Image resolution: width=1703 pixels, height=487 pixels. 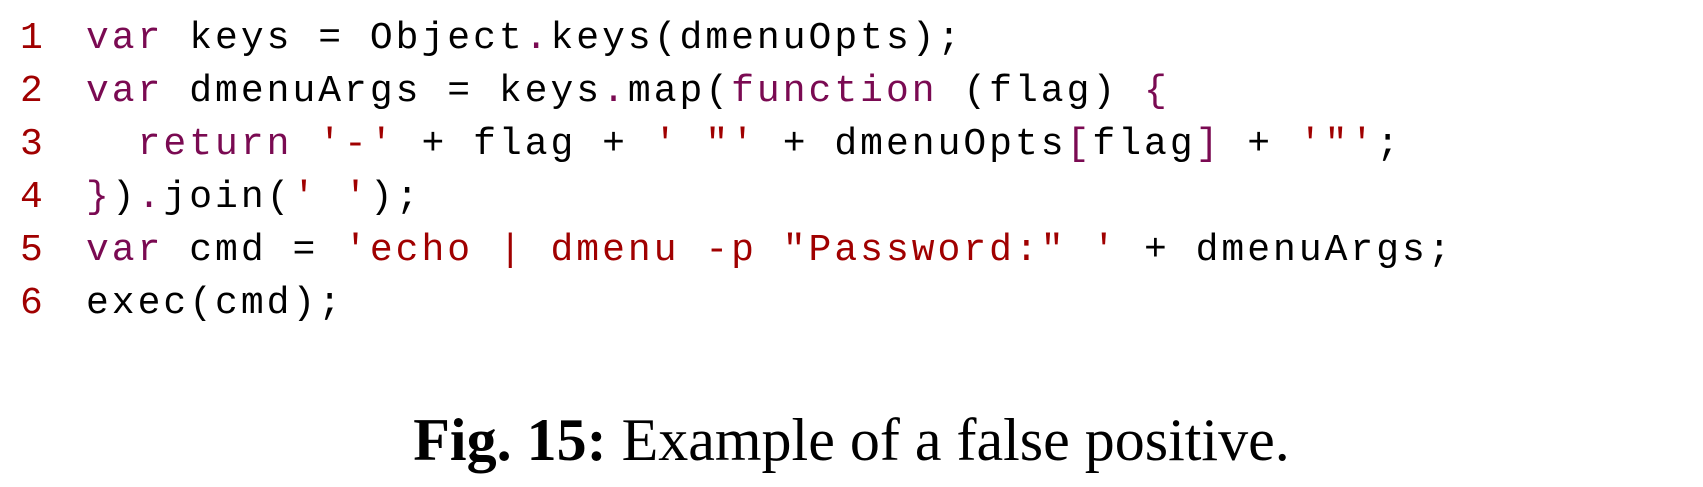 What do you see at coordinates (1079, 144) in the screenshot?
I see `code-token: [` at bounding box center [1079, 144].